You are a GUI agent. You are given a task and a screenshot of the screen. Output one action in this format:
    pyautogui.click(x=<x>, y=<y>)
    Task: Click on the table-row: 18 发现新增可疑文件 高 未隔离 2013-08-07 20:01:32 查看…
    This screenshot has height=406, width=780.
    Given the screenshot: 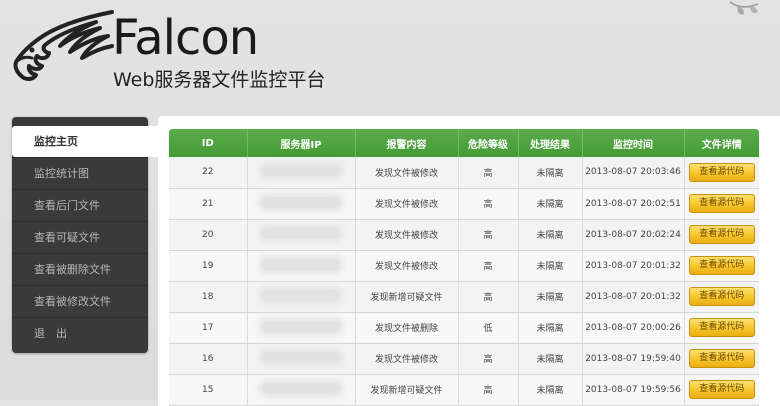 What is the action you would take?
    pyautogui.click(x=464, y=297)
    